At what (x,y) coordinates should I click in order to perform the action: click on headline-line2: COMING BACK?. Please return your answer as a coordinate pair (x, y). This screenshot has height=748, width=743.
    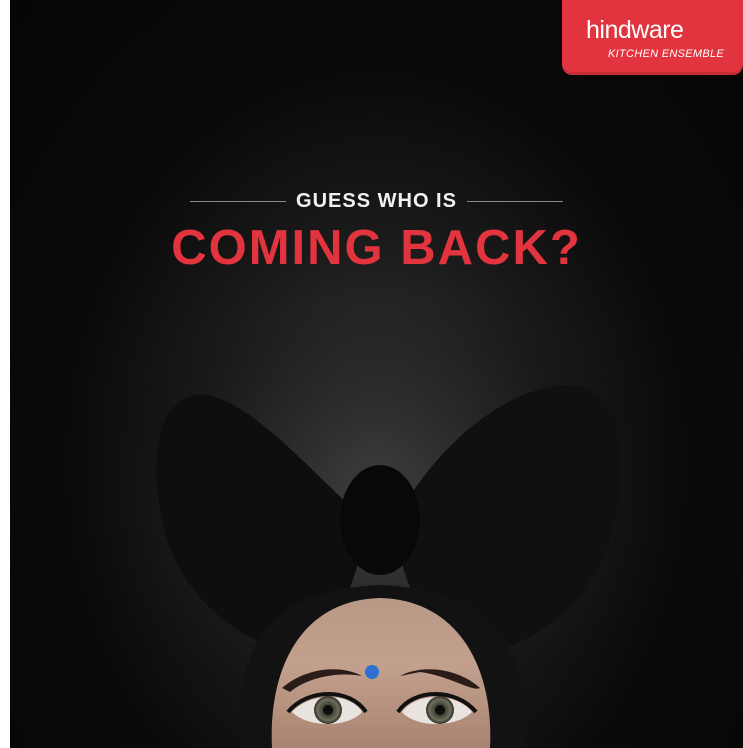
    Looking at the image, I should click on (376, 248).